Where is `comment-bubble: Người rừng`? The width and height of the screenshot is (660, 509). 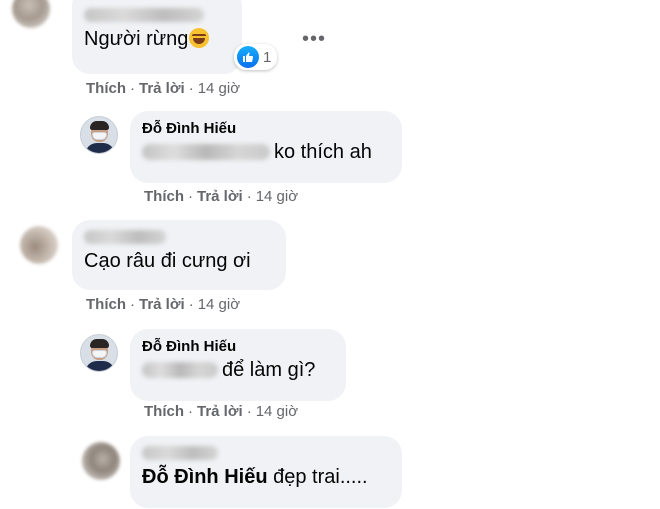 comment-bubble: Người rừng is located at coordinates (157, 37).